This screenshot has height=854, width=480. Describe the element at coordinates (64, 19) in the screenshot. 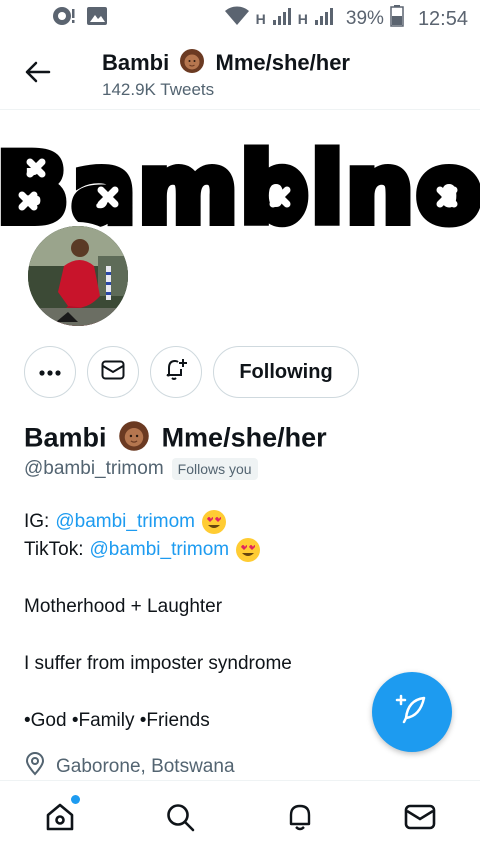

I see `data-saver-icon` at that location.